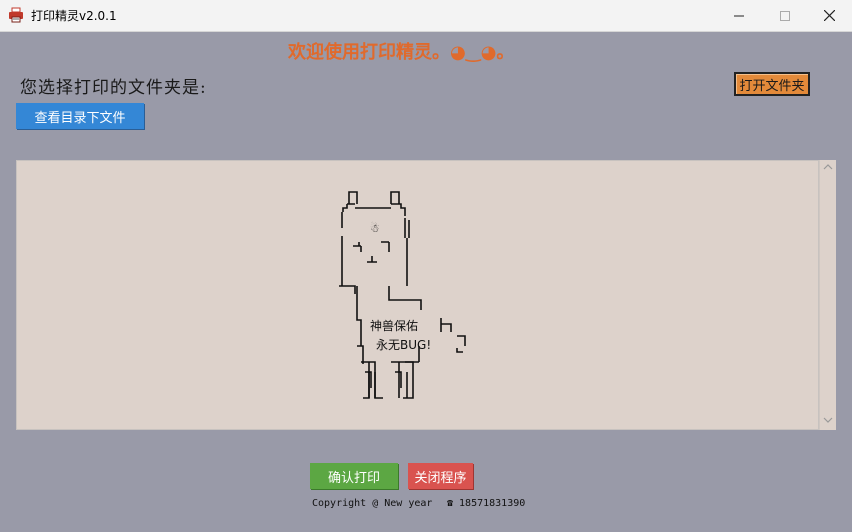  What do you see at coordinates (828, 422) in the screenshot?
I see `scroll-down-icon` at bounding box center [828, 422].